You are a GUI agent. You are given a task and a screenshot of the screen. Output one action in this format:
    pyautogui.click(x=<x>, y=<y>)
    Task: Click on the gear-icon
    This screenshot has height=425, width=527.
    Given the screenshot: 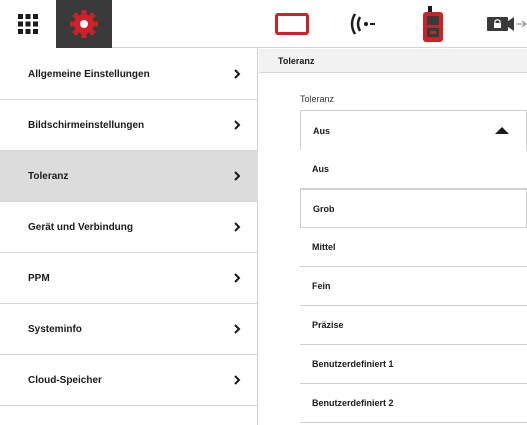 What is the action you would take?
    pyautogui.click(x=84, y=24)
    